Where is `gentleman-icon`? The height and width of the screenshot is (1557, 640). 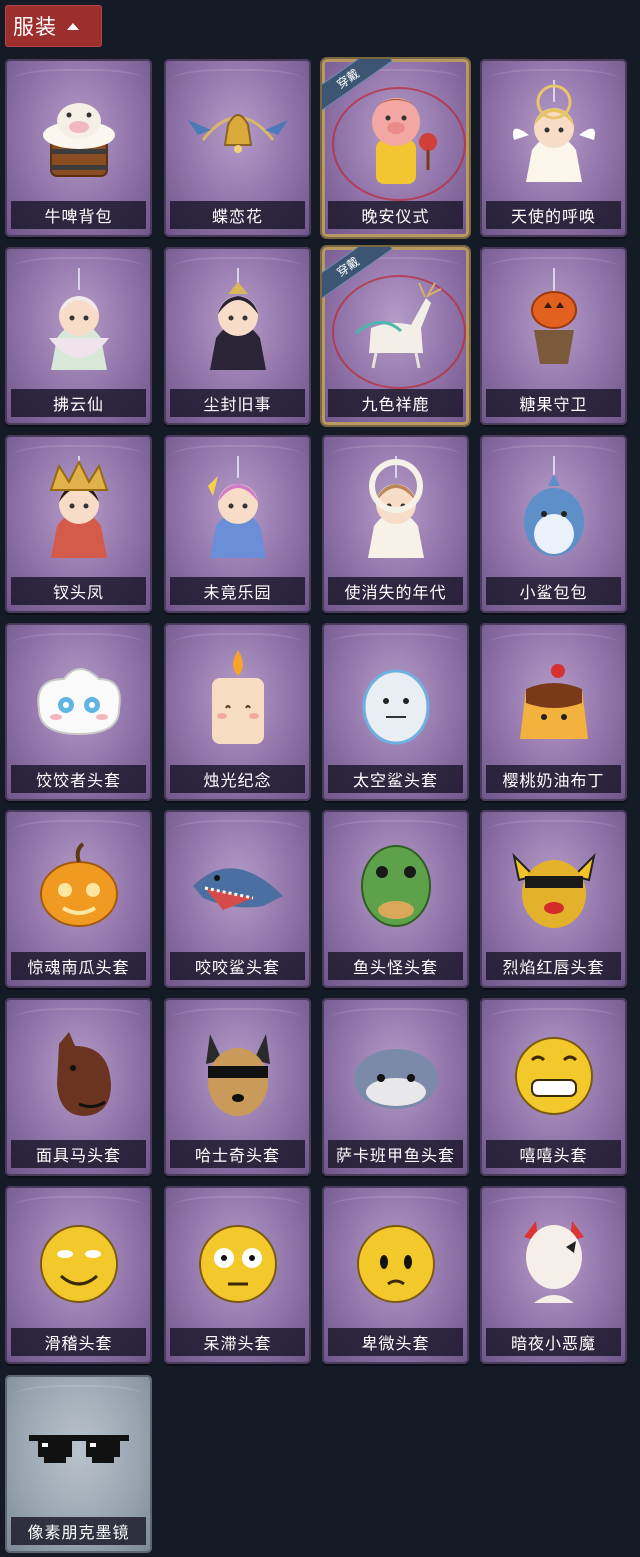 gentleman-icon is located at coordinates (237, 323).